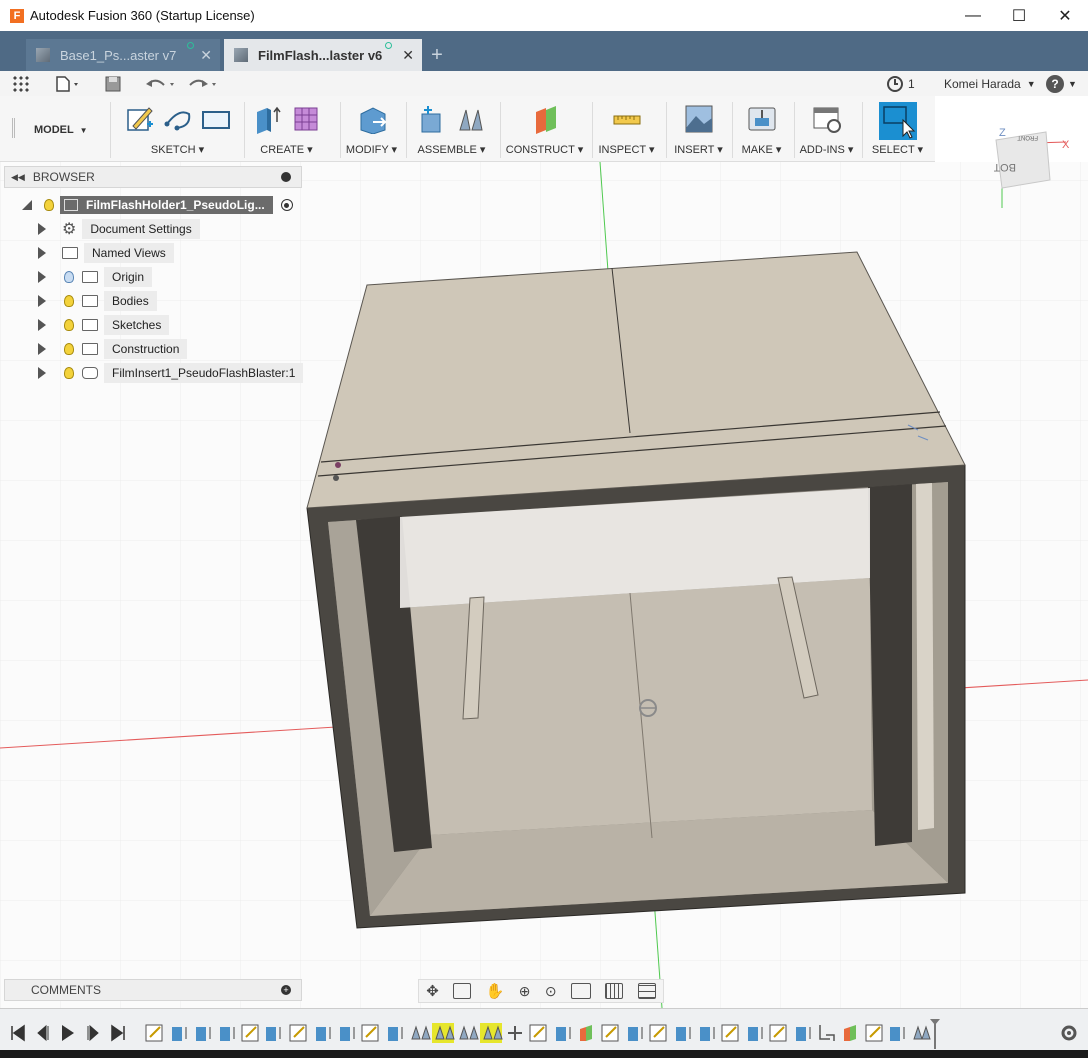 The image size is (1088, 1058). Describe the element at coordinates (95, 277) in the screenshot. I see `browser-item-origin: Origin` at that location.